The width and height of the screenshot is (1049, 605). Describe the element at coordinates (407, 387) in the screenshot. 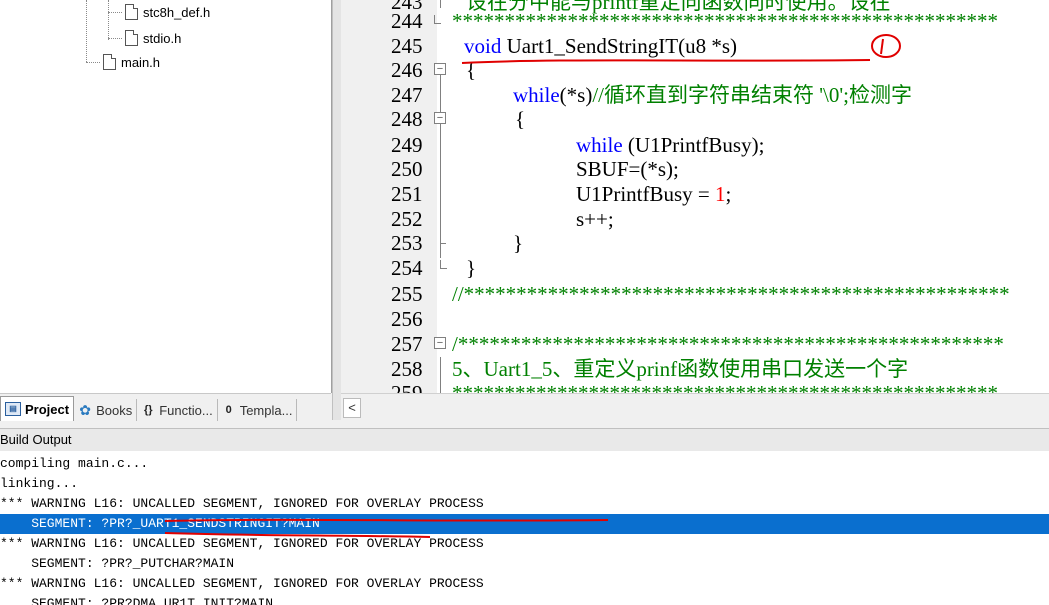

I see `line-number: 259` at that location.